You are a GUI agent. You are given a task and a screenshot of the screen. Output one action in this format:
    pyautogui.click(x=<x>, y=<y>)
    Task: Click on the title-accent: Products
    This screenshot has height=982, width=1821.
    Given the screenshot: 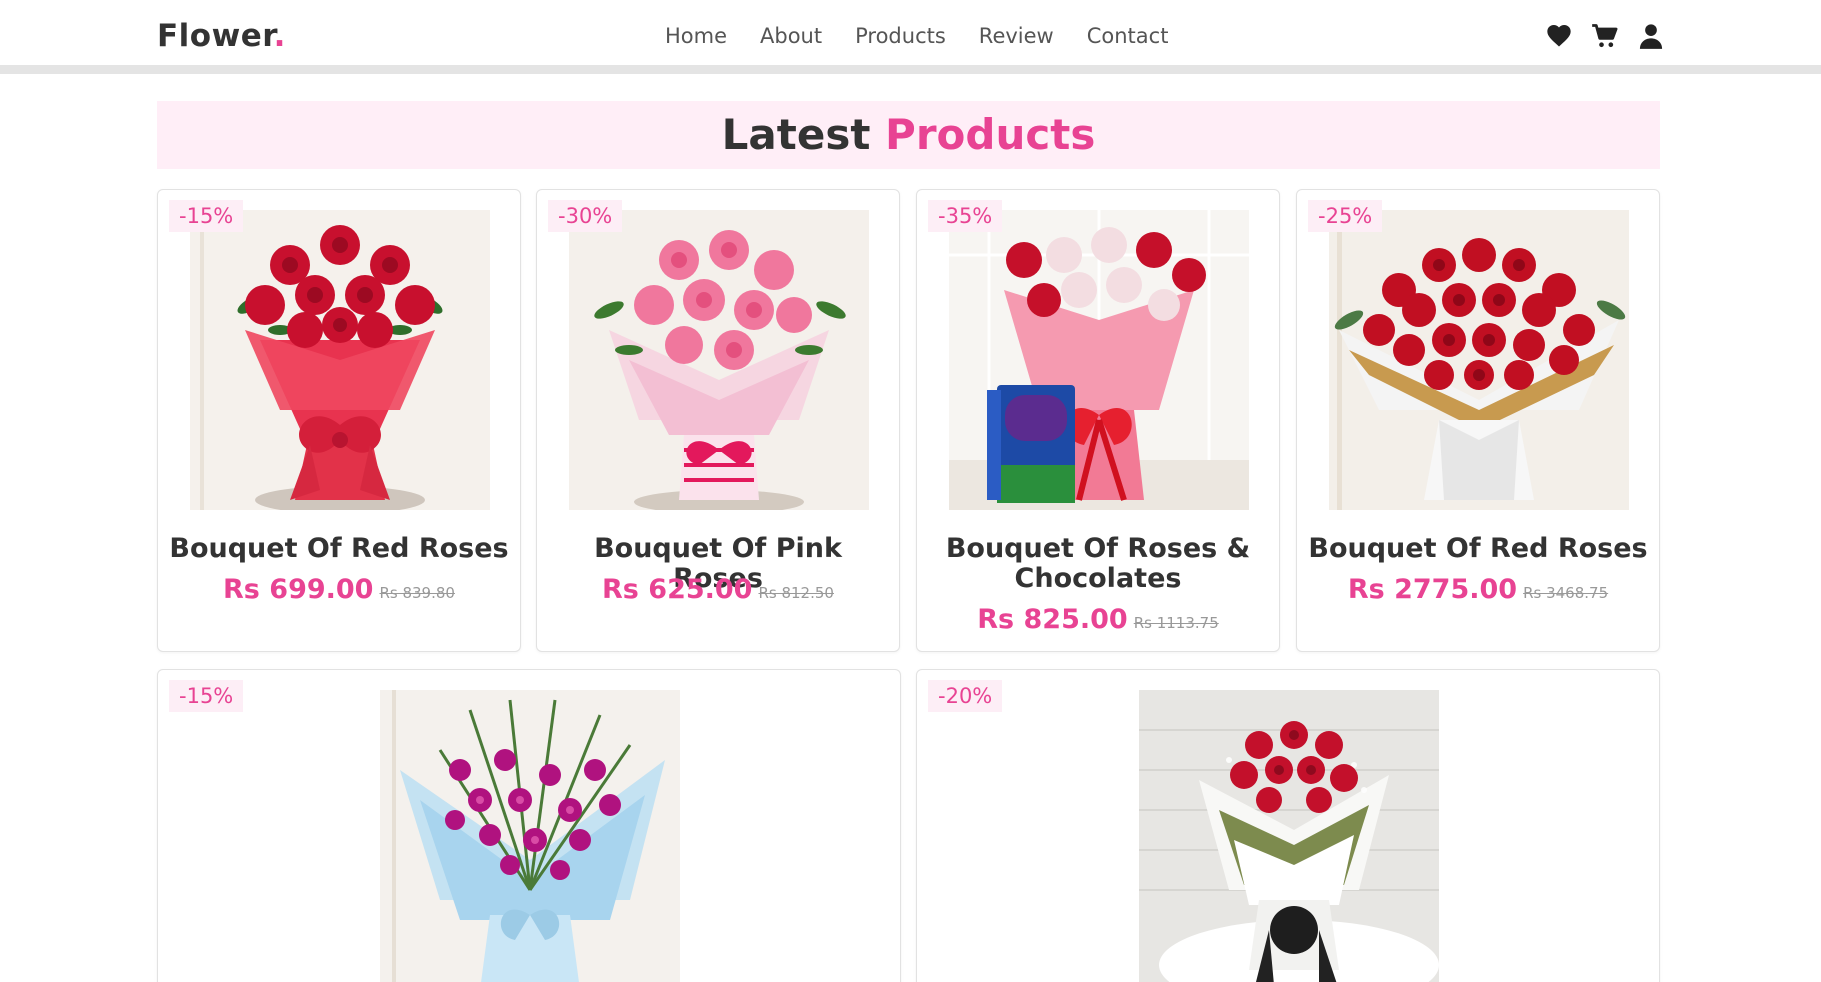 What is the action you would take?
    pyautogui.click(x=990, y=134)
    